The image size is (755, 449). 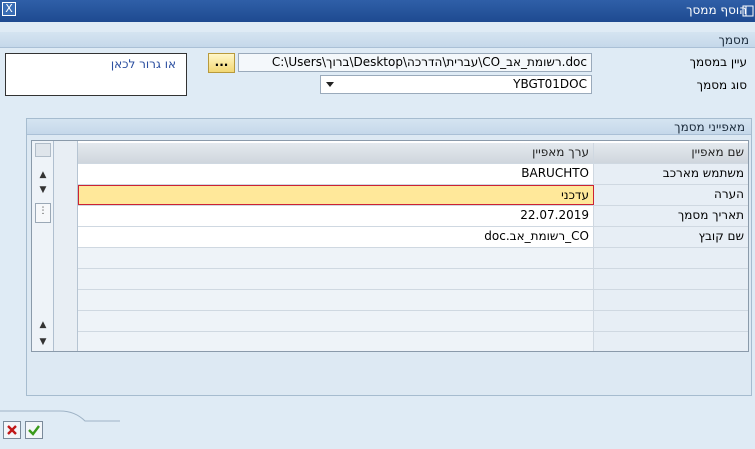 I want to click on scroll-up-icon: ▲, so click(x=43, y=175).